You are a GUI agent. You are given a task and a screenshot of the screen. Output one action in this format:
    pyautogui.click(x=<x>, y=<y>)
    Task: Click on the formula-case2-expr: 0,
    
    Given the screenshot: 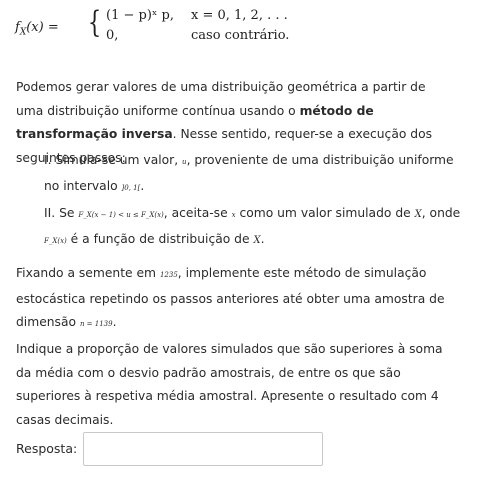 What is the action you would take?
    pyautogui.click(x=112, y=35)
    